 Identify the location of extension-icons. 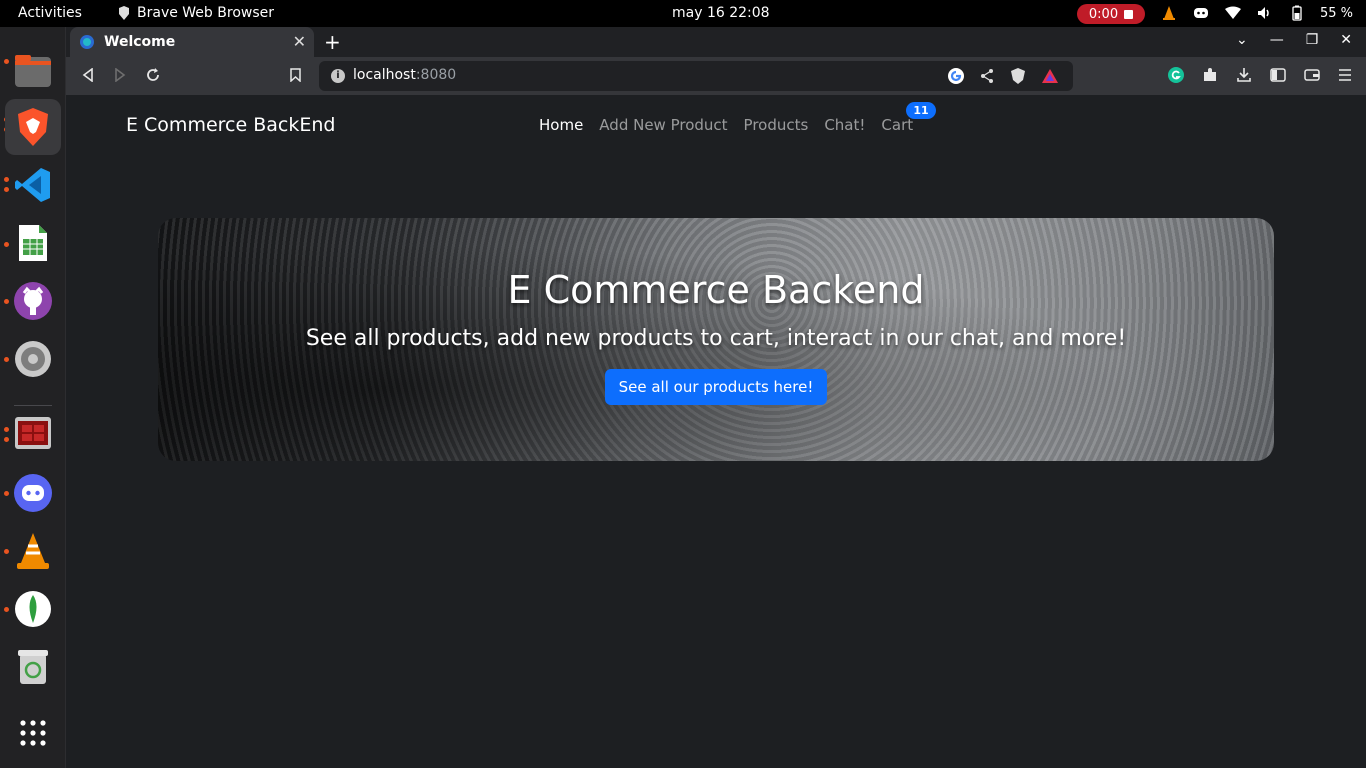
(1260, 77).